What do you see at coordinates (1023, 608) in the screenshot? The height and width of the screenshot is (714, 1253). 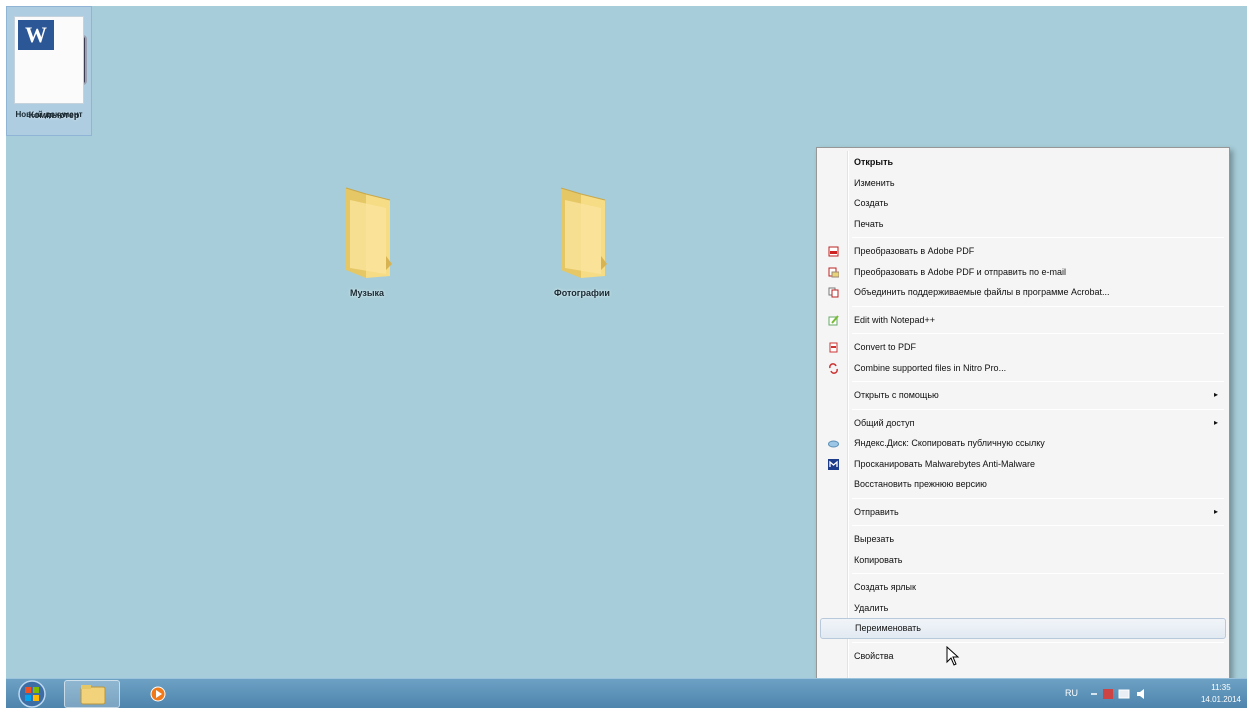 I see `menu-item-delete: Удалить` at bounding box center [1023, 608].